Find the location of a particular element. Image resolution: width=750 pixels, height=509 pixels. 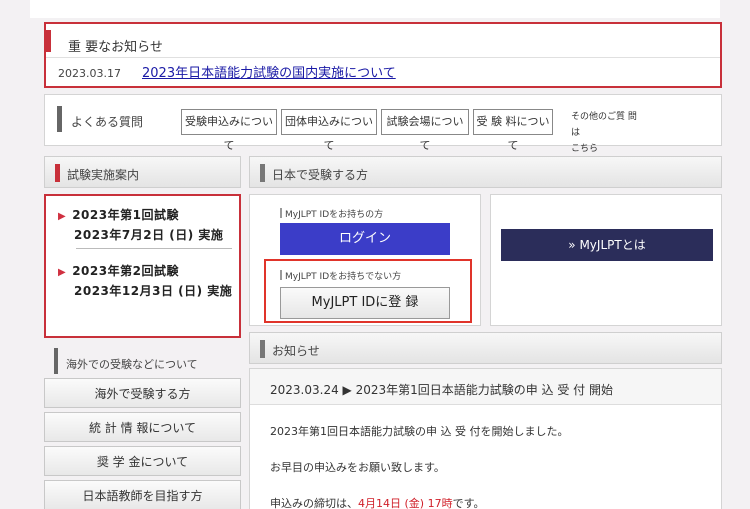

faq-other-line2: こちら is located at coordinates (585, 149).